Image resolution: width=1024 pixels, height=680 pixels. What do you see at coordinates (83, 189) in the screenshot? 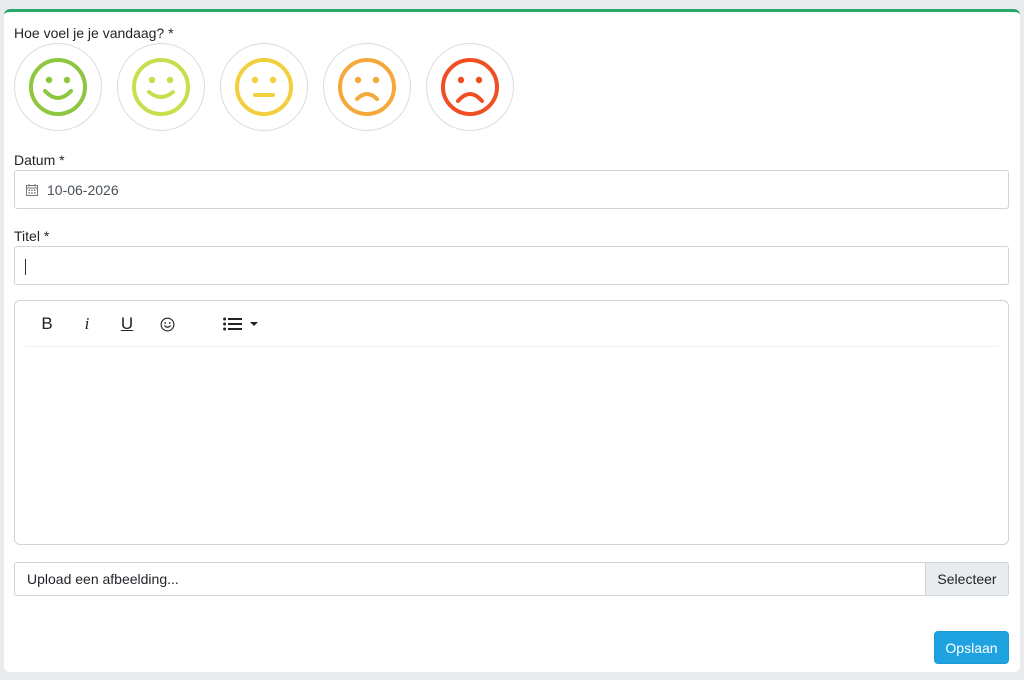
I see `date-value: 10-06-2026` at bounding box center [83, 189].